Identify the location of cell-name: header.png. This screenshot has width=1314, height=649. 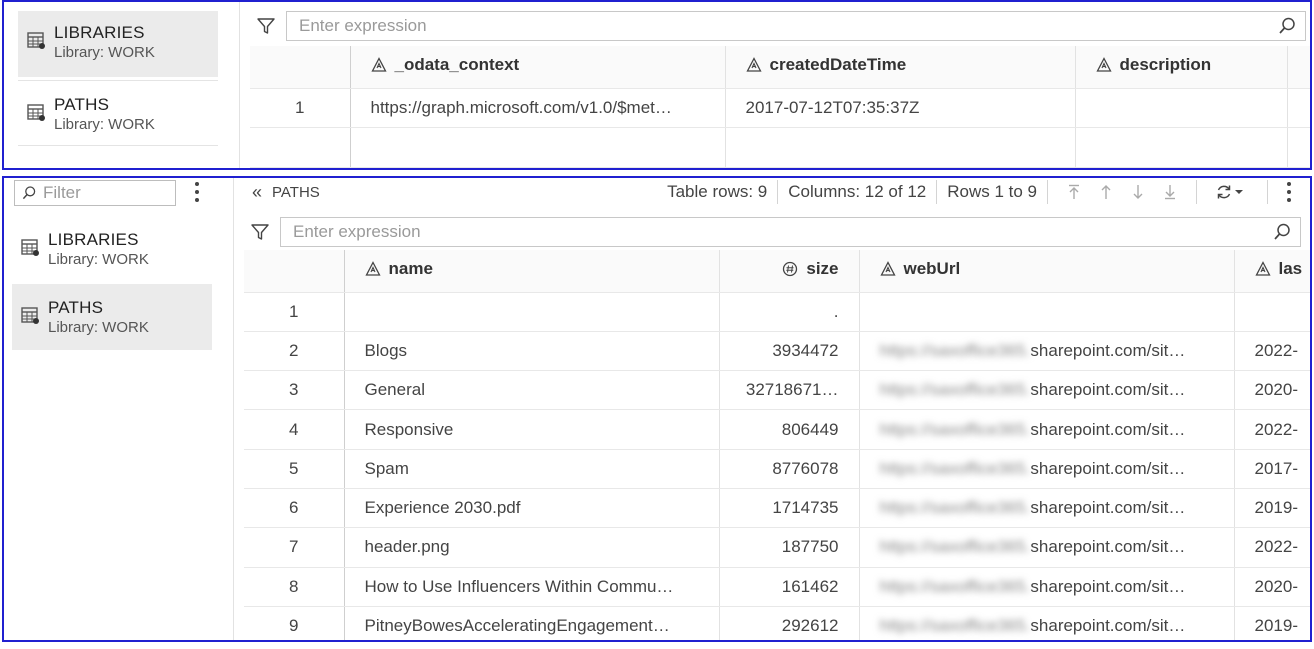
(532, 547).